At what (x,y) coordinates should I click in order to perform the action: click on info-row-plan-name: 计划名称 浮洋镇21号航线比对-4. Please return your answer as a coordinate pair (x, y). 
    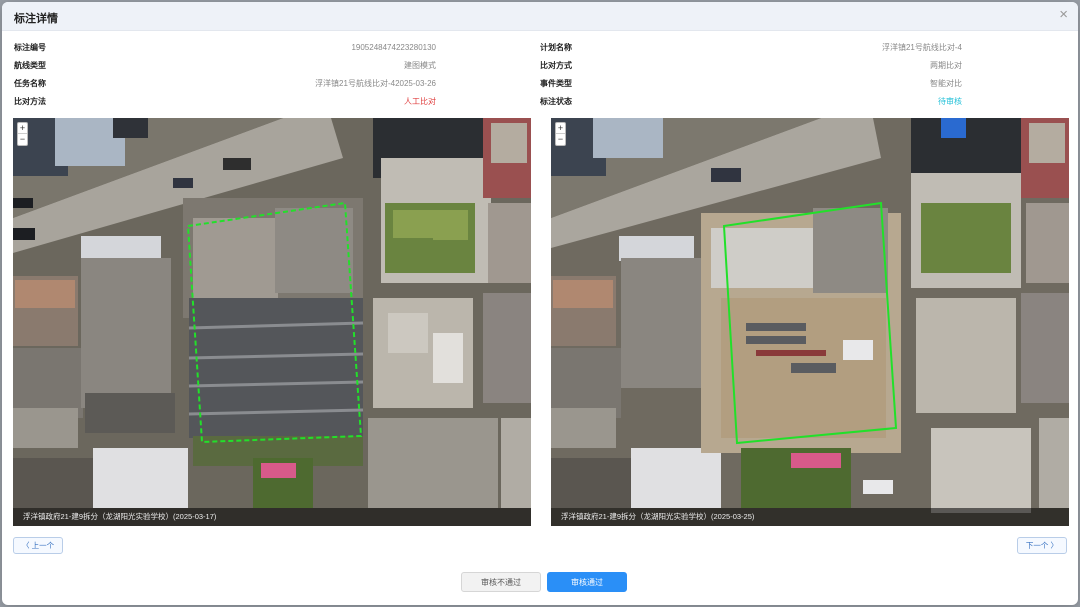
    Looking at the image, I should click on (751, 47).